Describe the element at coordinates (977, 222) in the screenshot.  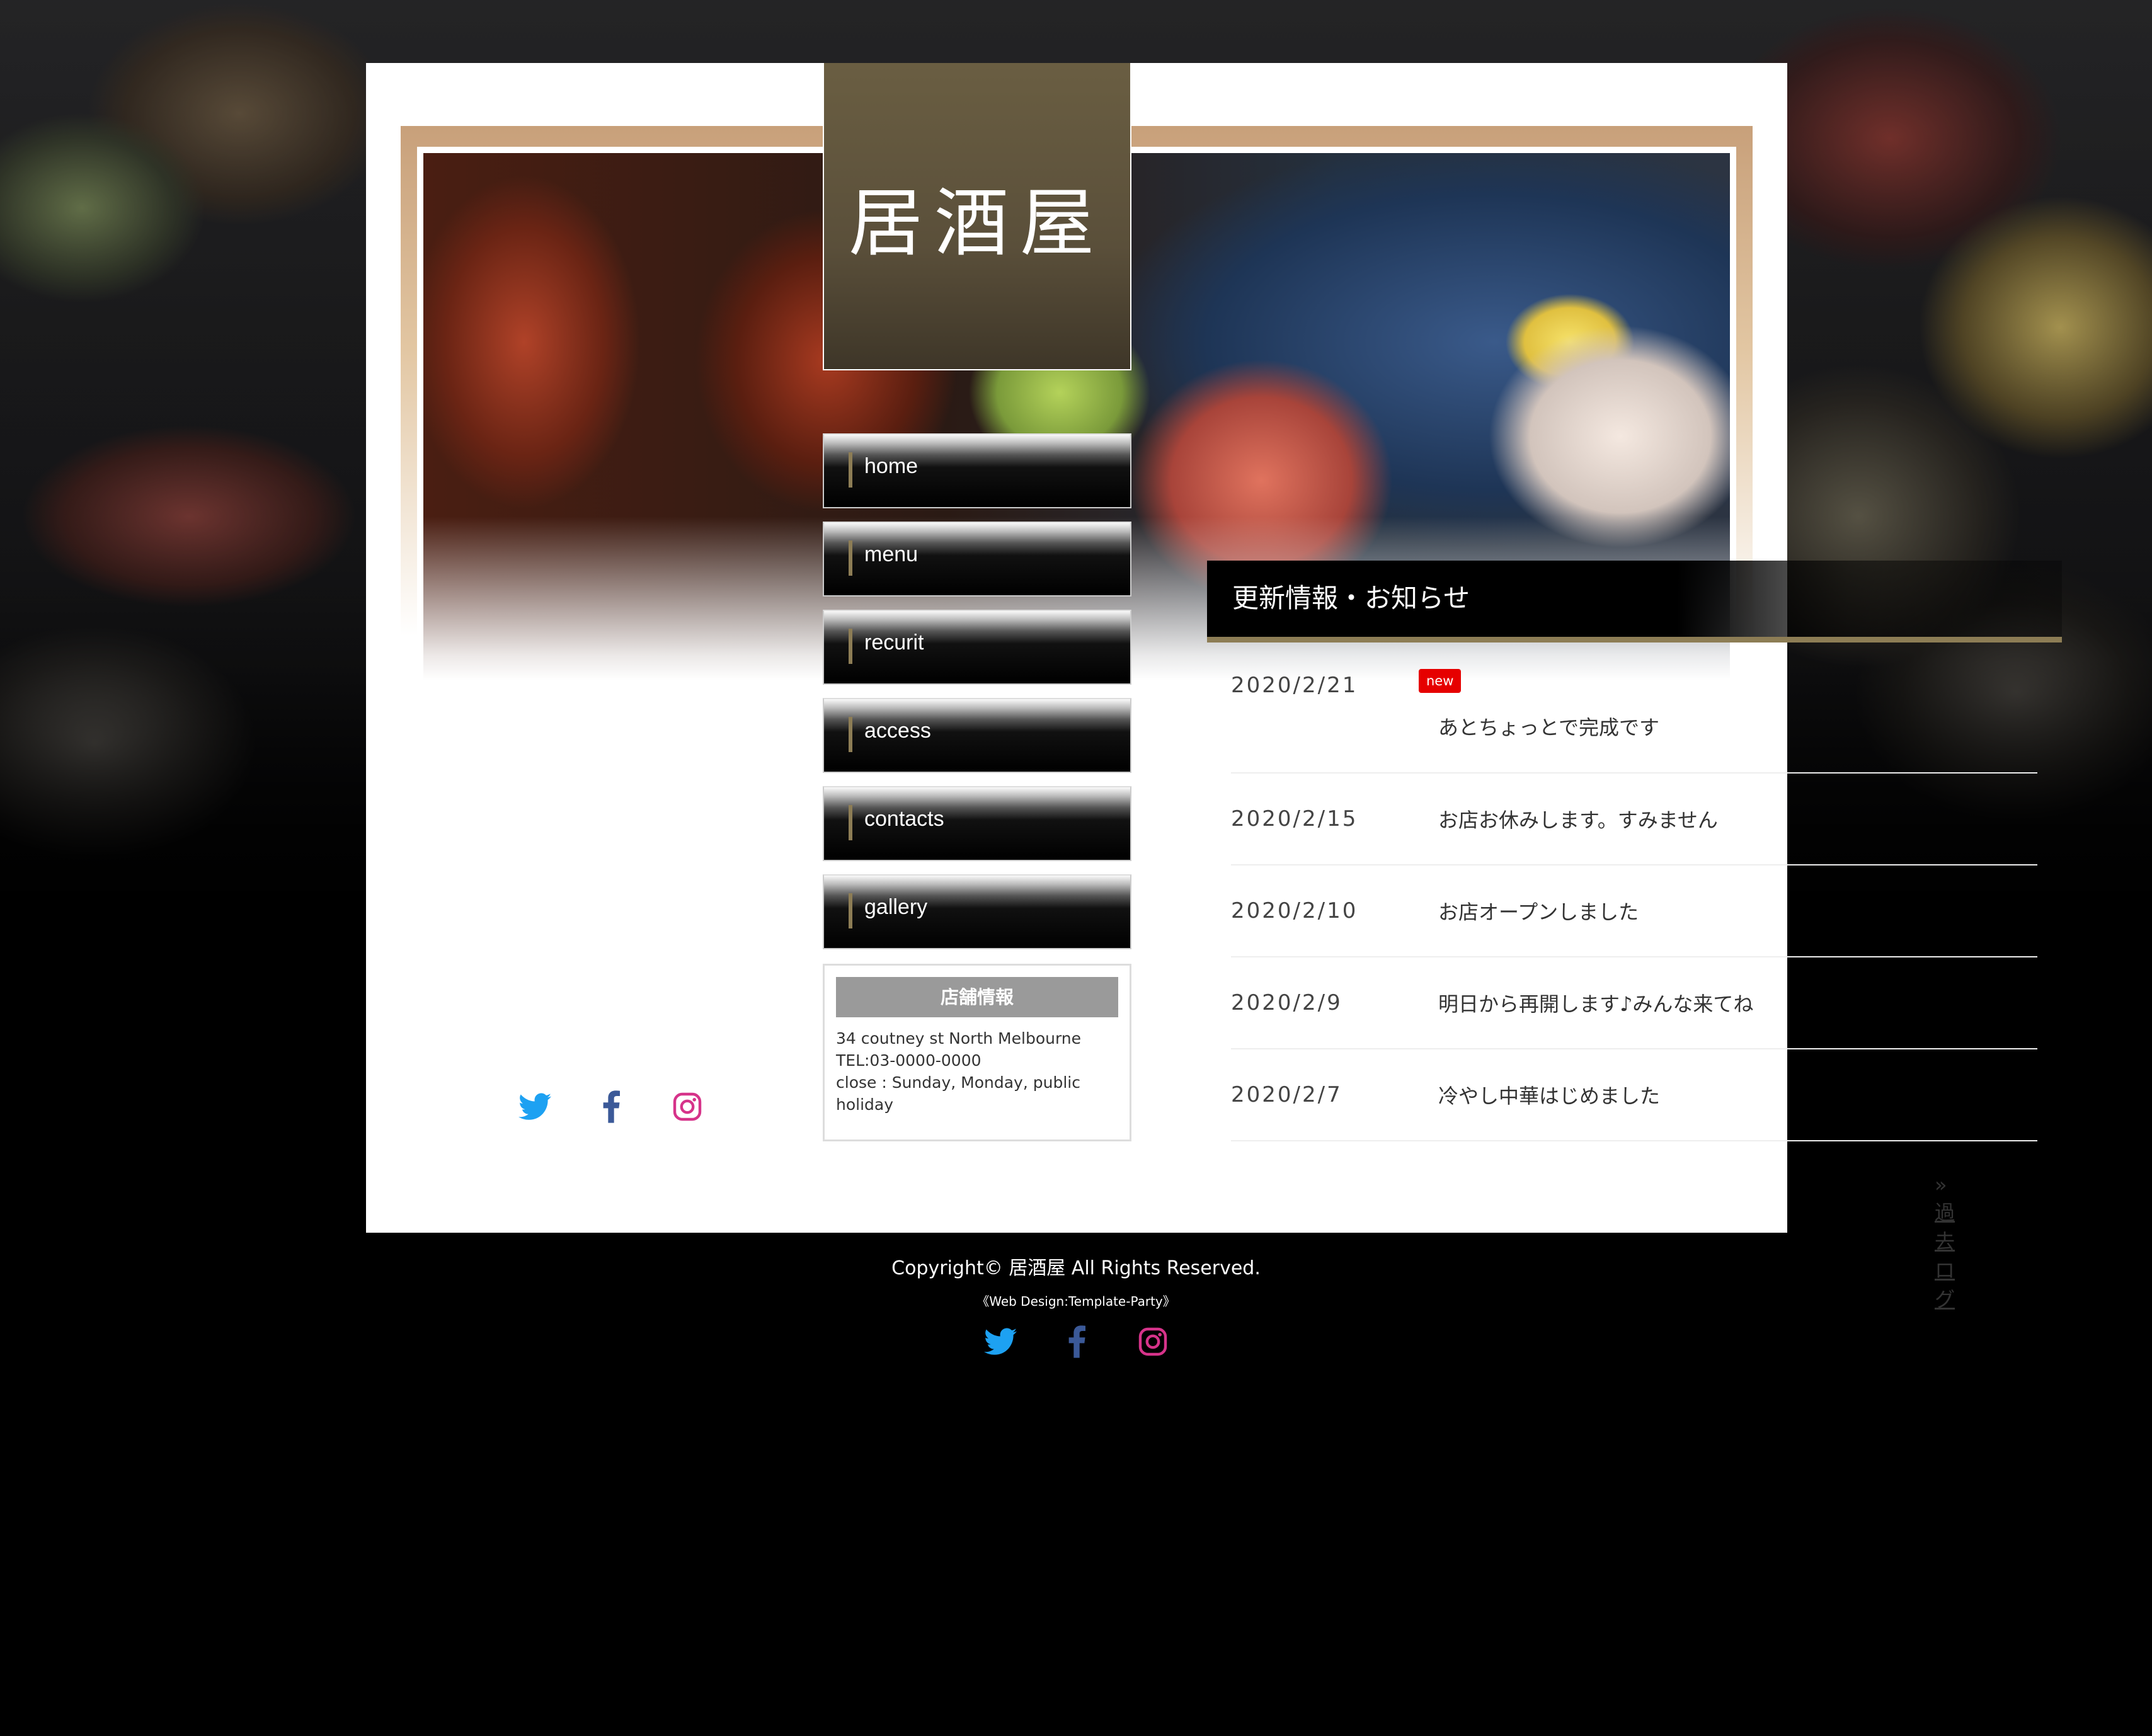
I see `logo-text: 居酒屋` at that location.